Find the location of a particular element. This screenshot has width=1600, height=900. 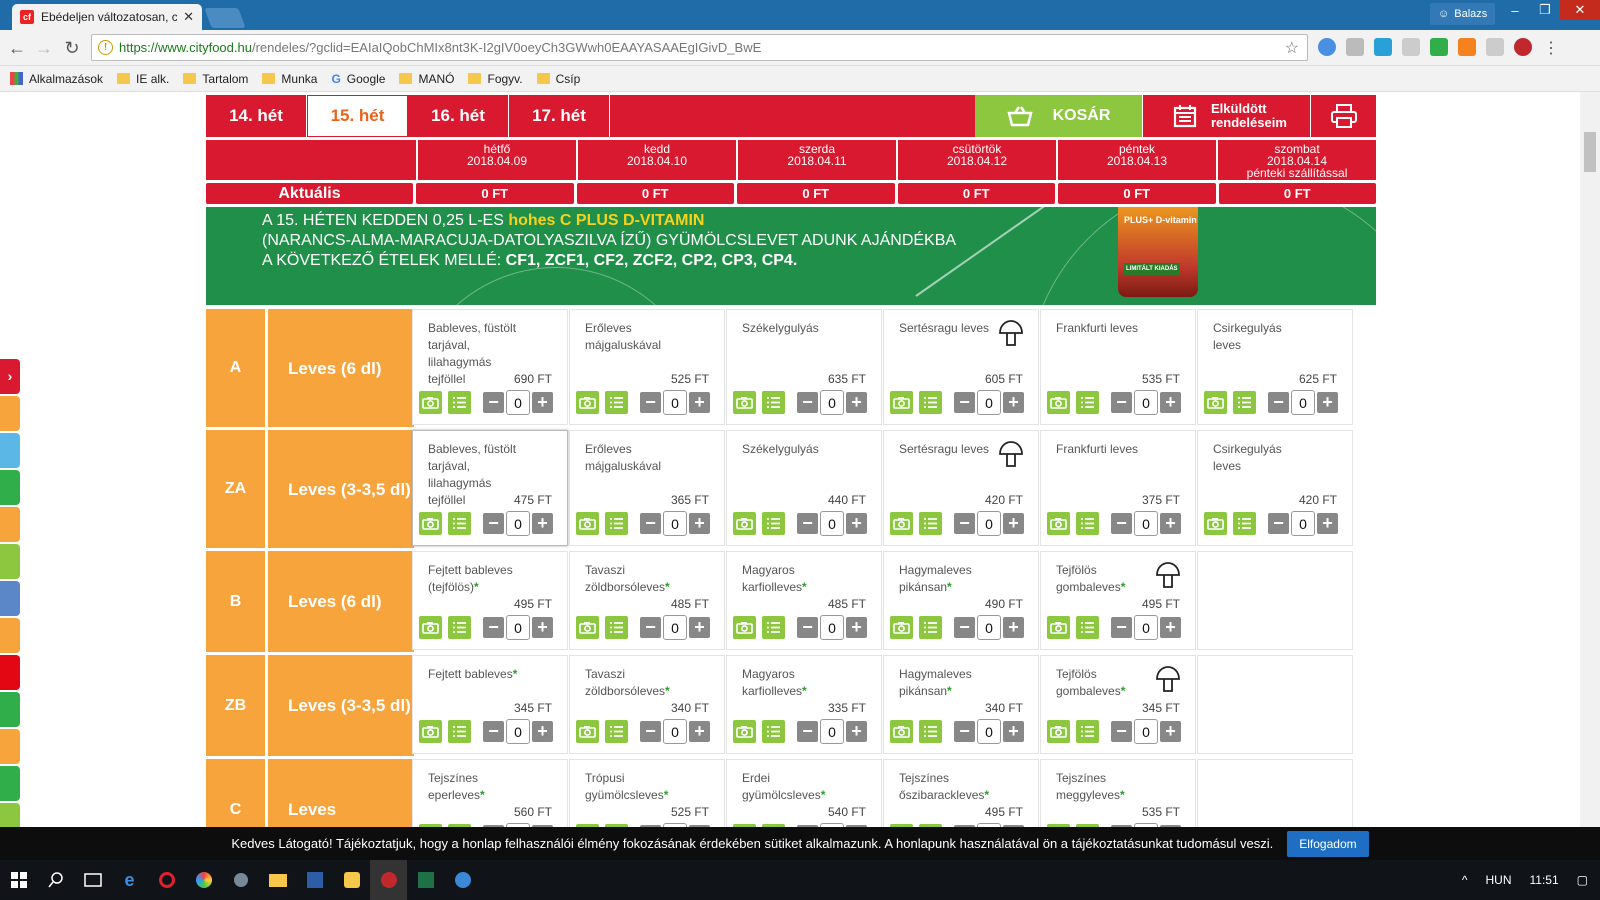

menu-cell: Tejfölös gombaleves* 345 FT −0 + is located at coordinates (1118, 704).